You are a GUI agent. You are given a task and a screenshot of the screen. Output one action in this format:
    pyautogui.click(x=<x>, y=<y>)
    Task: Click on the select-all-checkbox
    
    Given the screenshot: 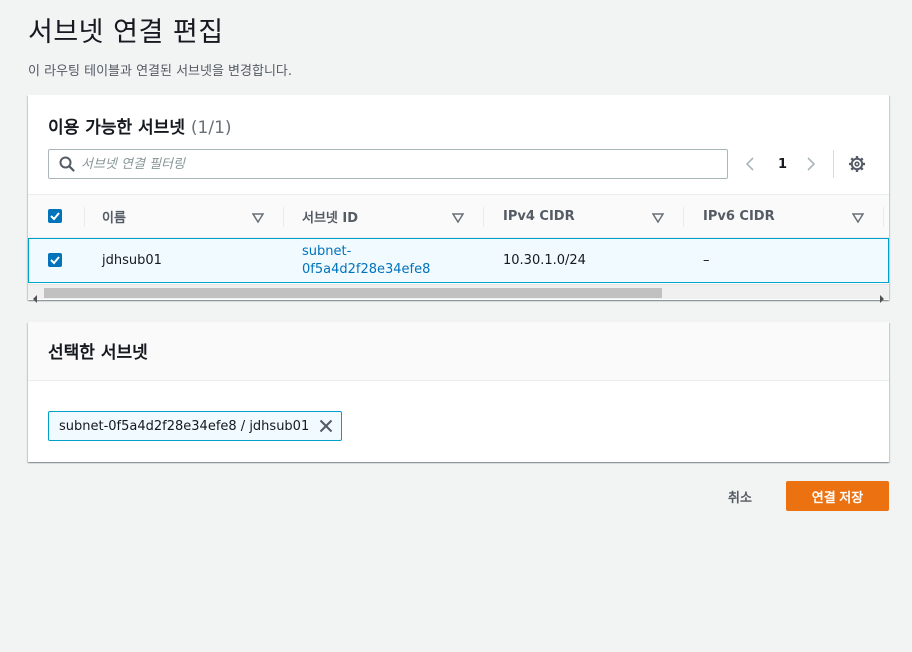 What is the action you would take?
    pyautogui.click(x=55, y=216)
    